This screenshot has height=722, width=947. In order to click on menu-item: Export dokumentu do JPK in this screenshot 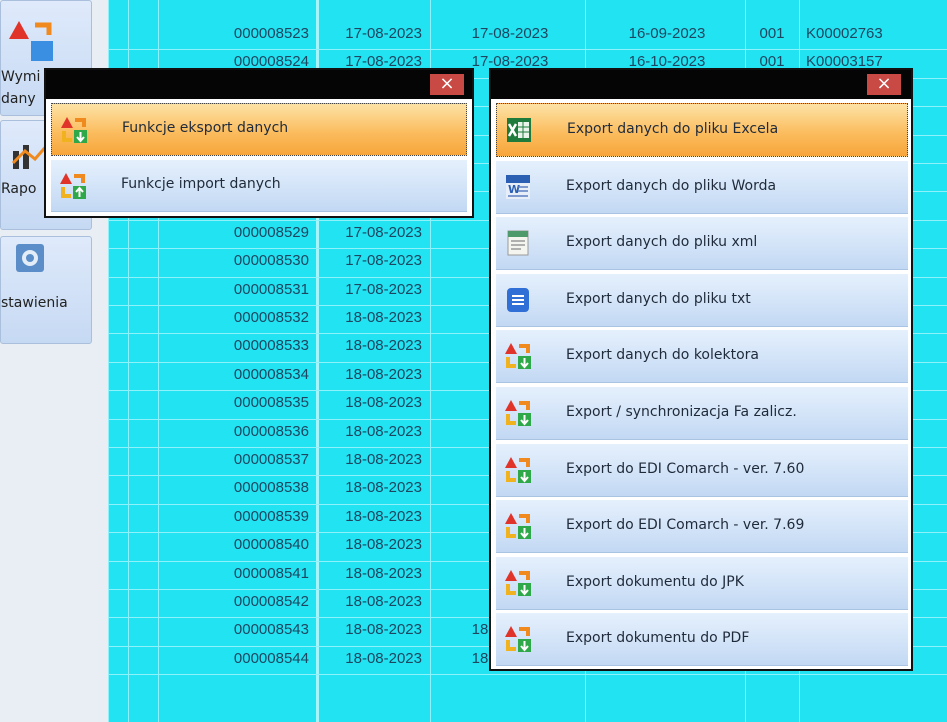, I will do `click(702, 582)`.